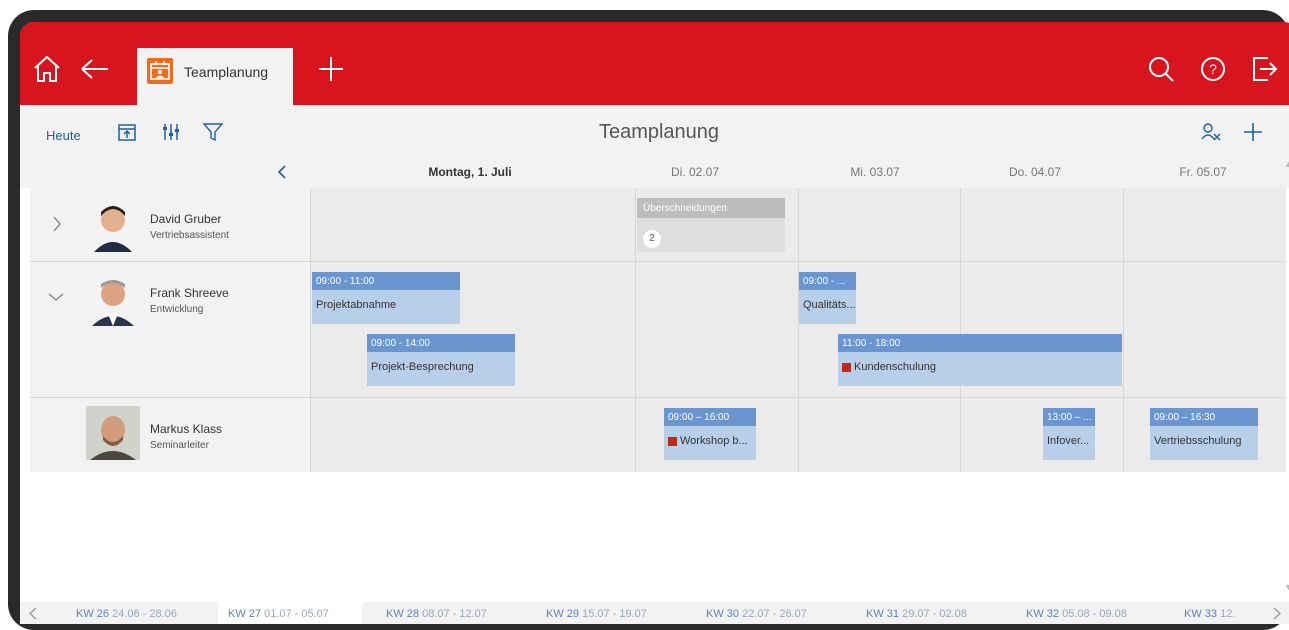 This screenshot has height=630, width=1289. What do you see at coordinates (1094, 614) in the screenshot?
I see `week-dates: 05.08 - 09.08` at bounding box center [1094, 614].